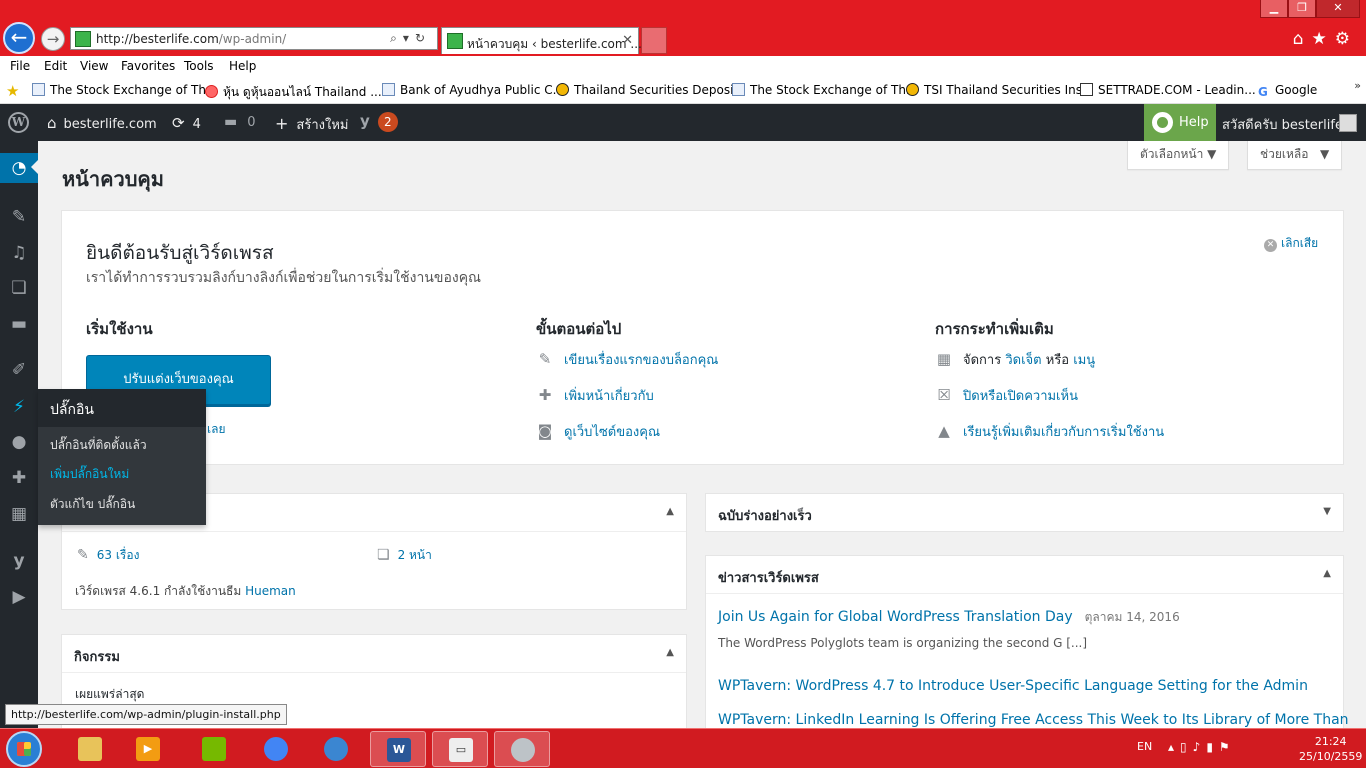 This screenshot has width=1366, height=768. What do you see at coordinates (654, 40) in the screenshot?
I see `new-tab-button` at bounding box center [654, 40].